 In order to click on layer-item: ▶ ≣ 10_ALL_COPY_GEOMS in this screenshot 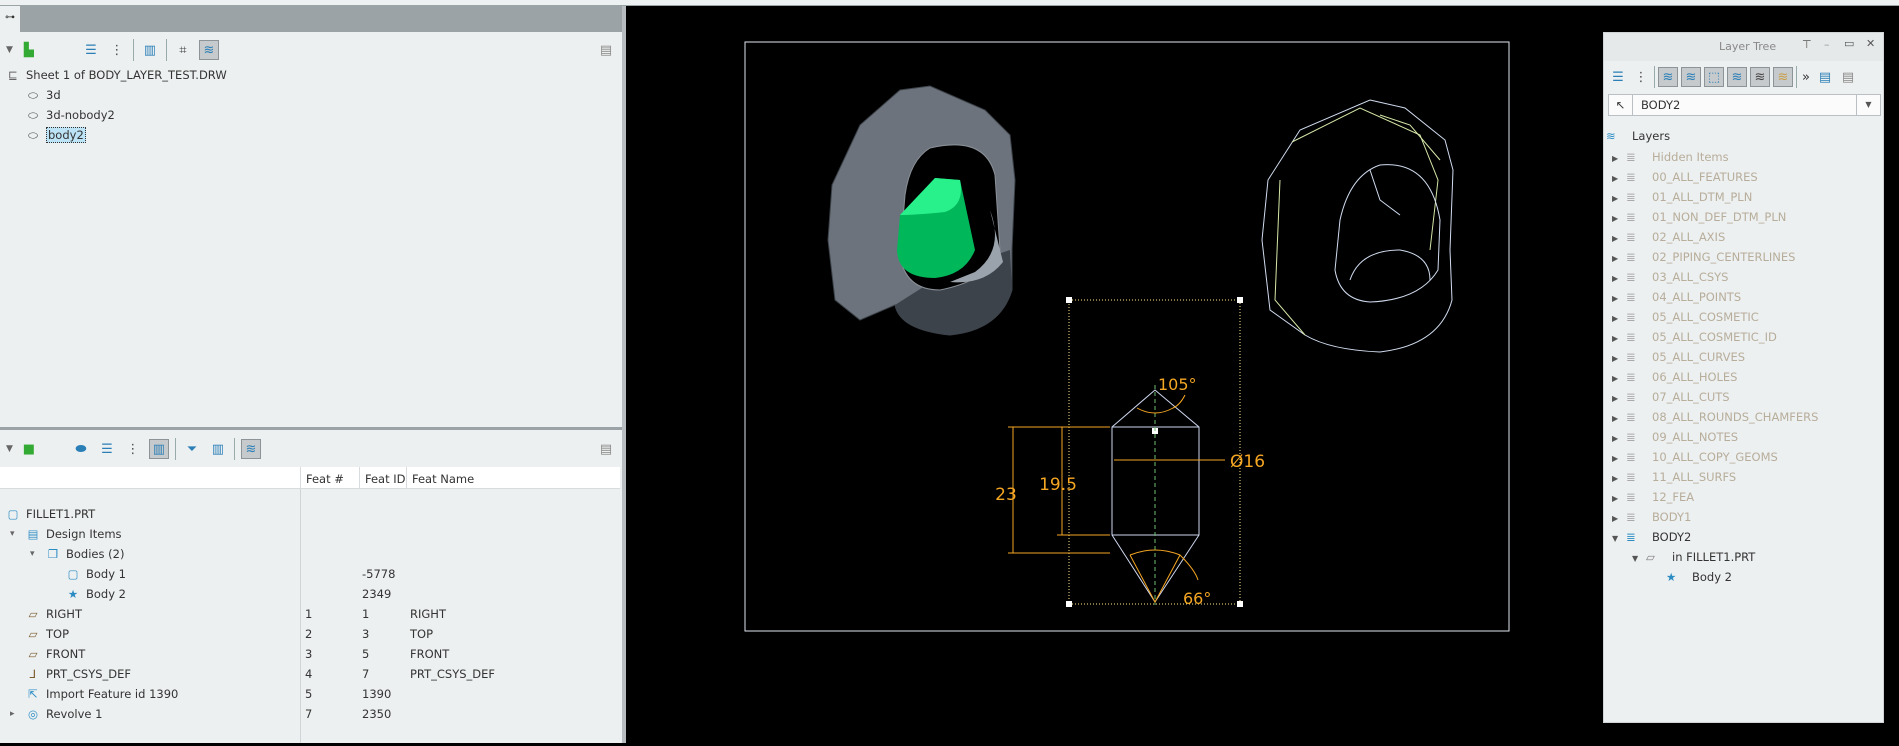, I will do `click(1695, 457)`.